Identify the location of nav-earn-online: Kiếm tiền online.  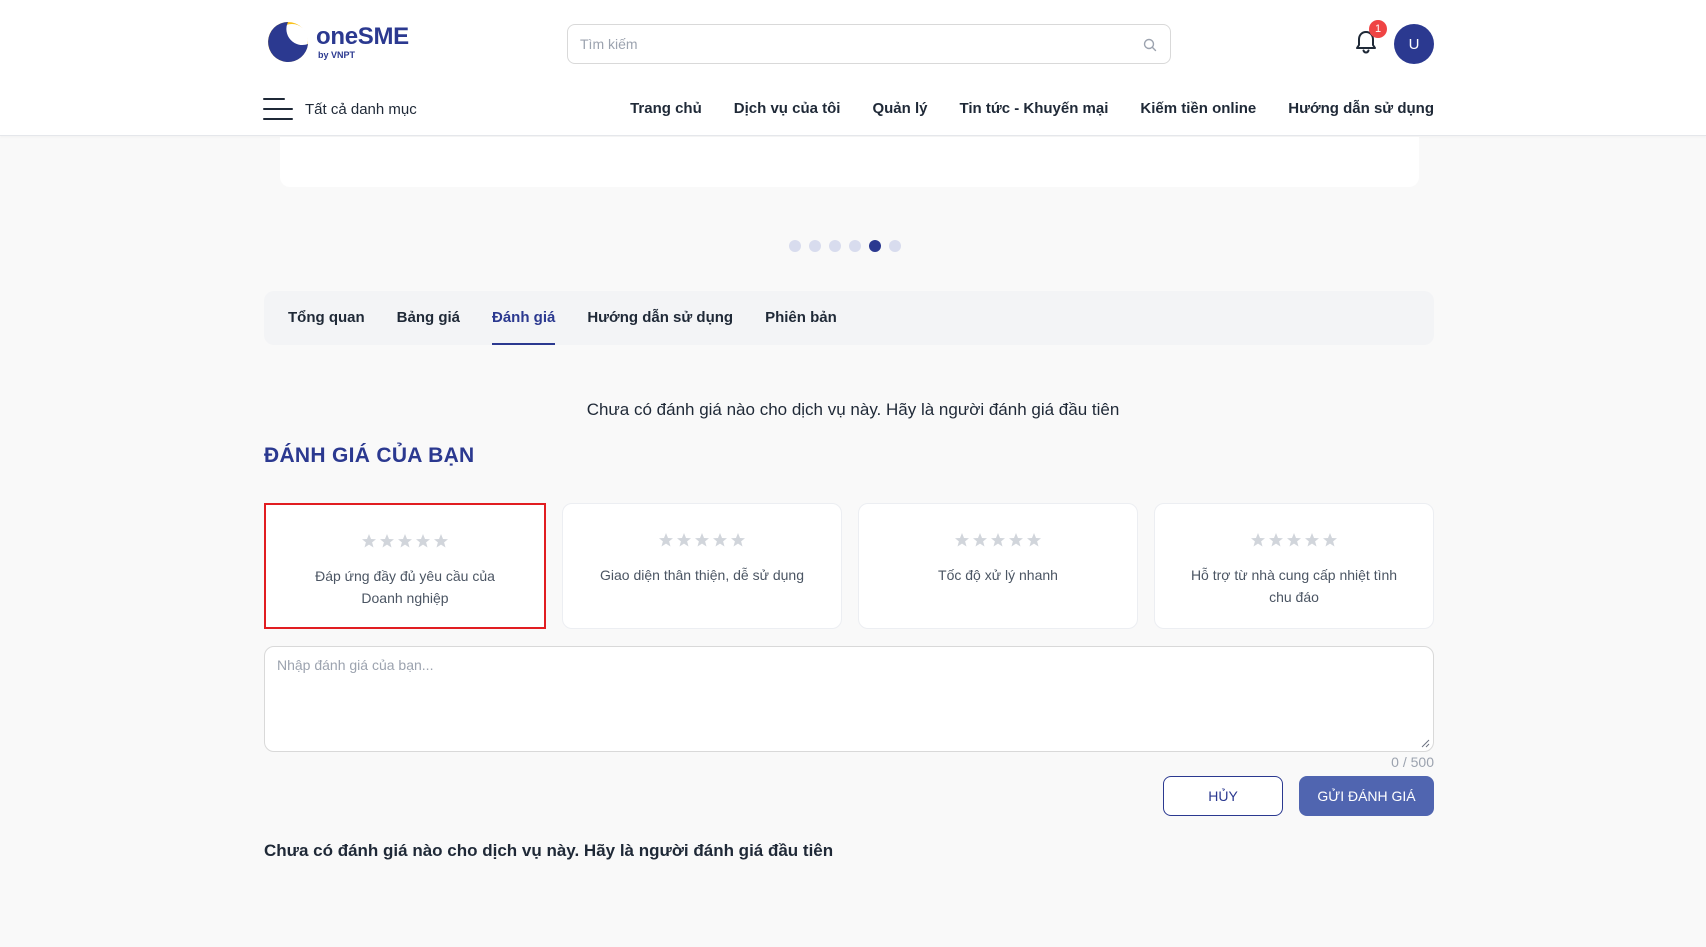
(1198, 108).